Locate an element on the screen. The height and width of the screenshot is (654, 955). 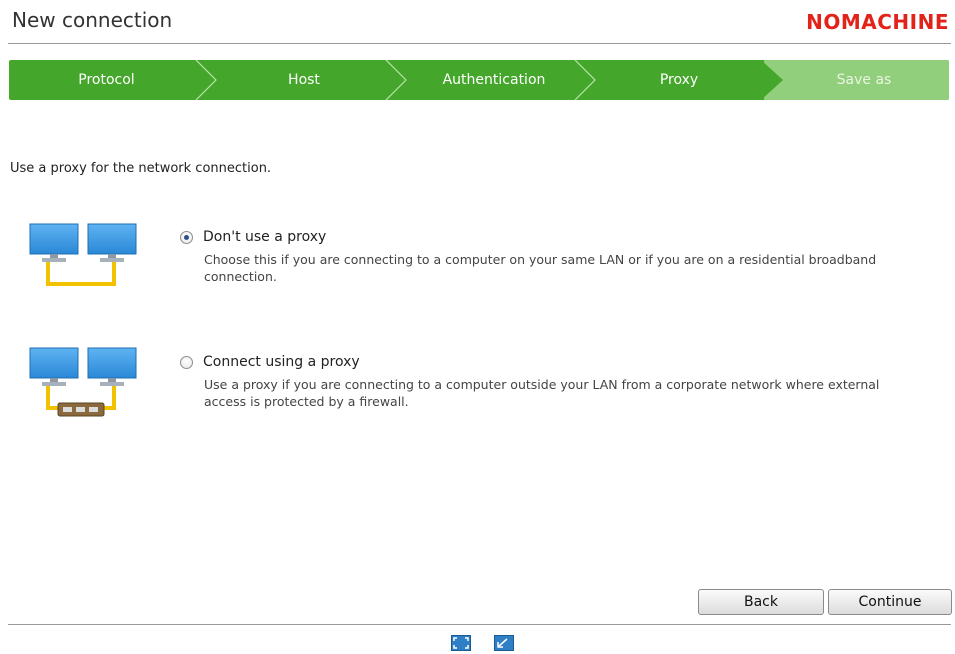
use-proxy-radio is located at coordinates (186, 362).